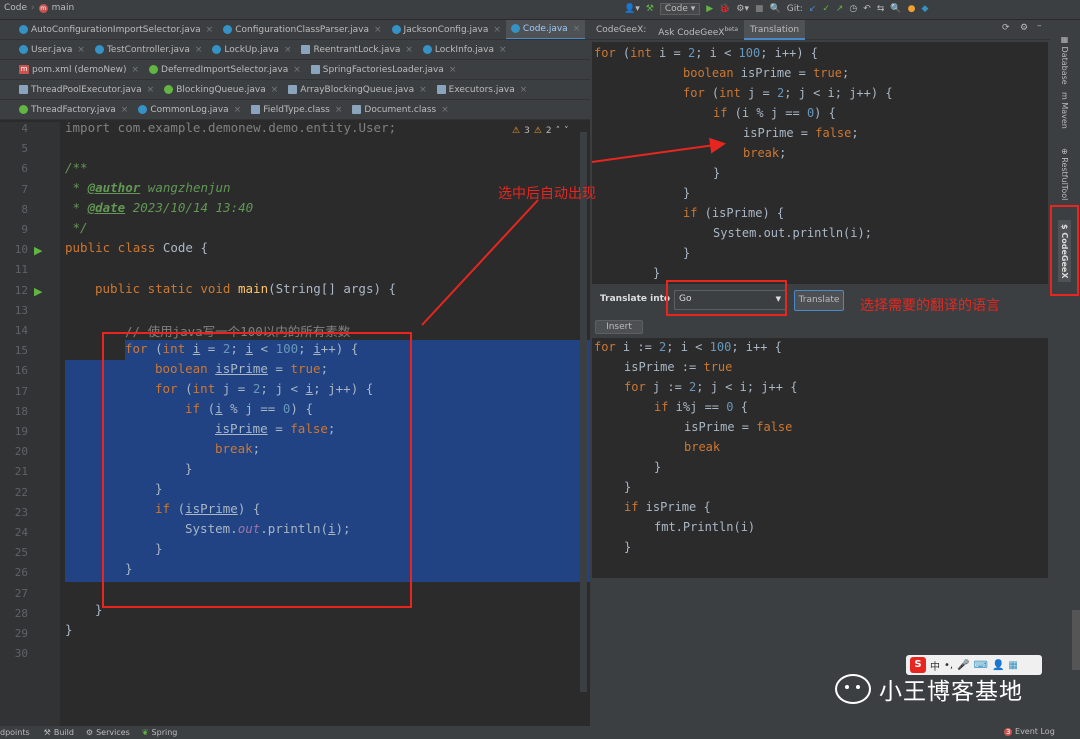 Image resolution: width=1080 pixels, height=739 pixels. What do you see at coordinates (566, 131) in the screenshot?
I see `chevron-down-icon: ˅` at bounding box center [566, 131].